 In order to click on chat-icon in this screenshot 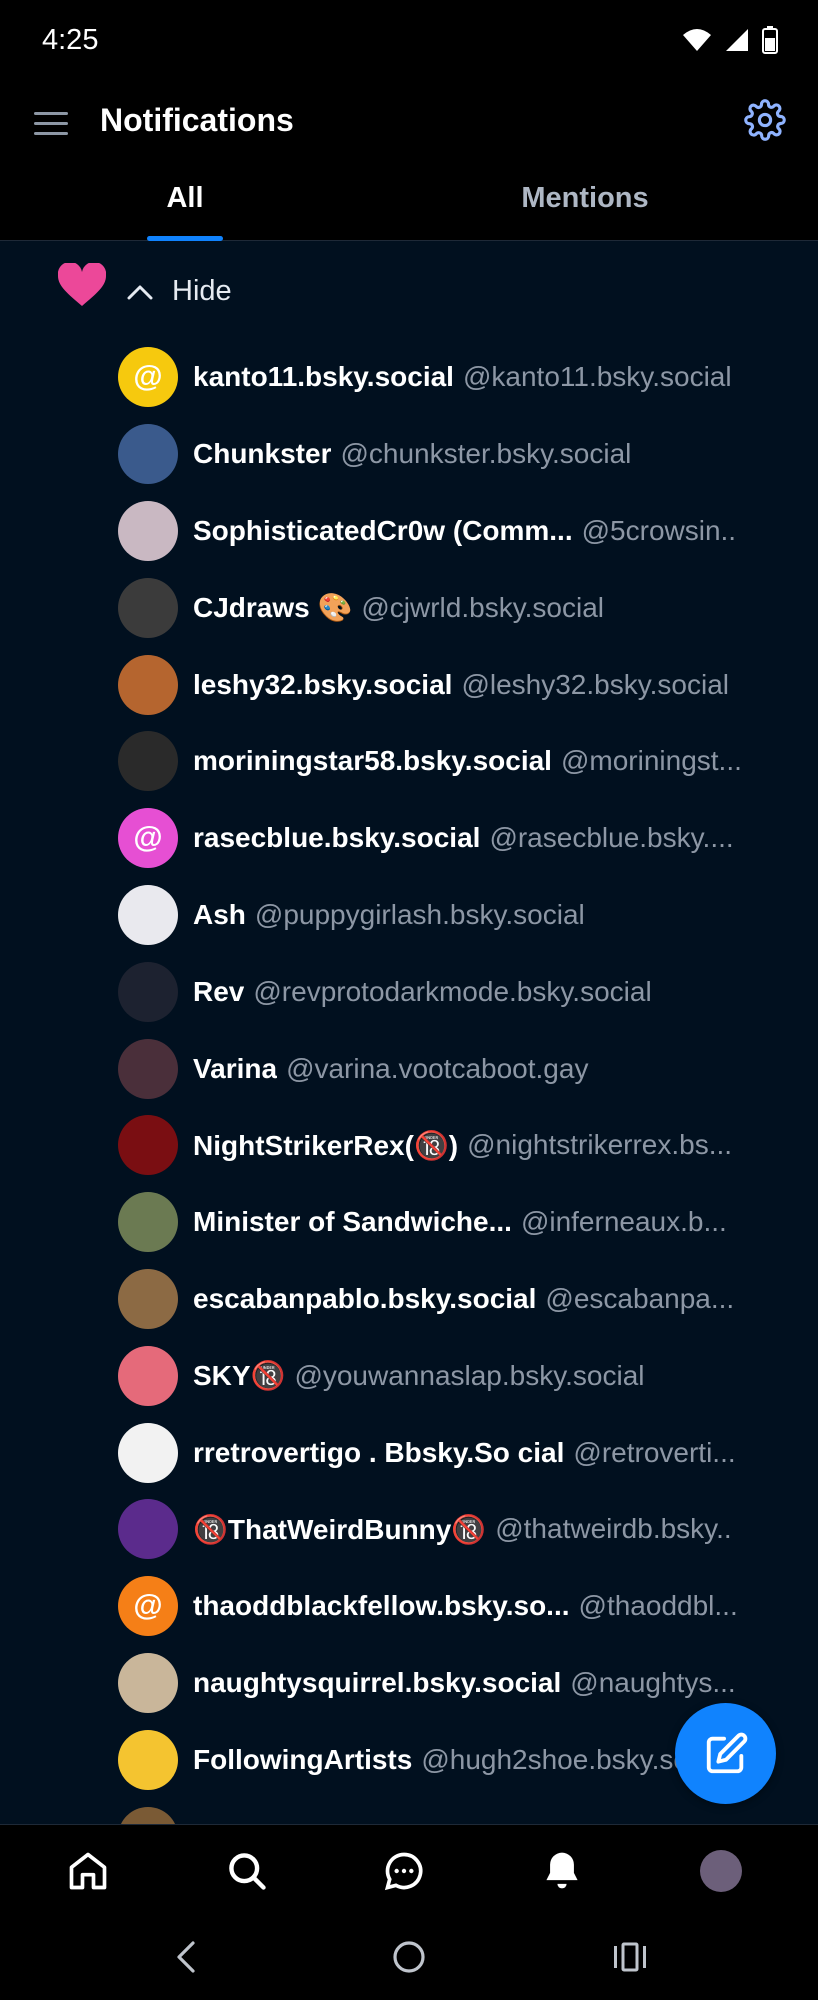, I will do `click(404, 1871)`.